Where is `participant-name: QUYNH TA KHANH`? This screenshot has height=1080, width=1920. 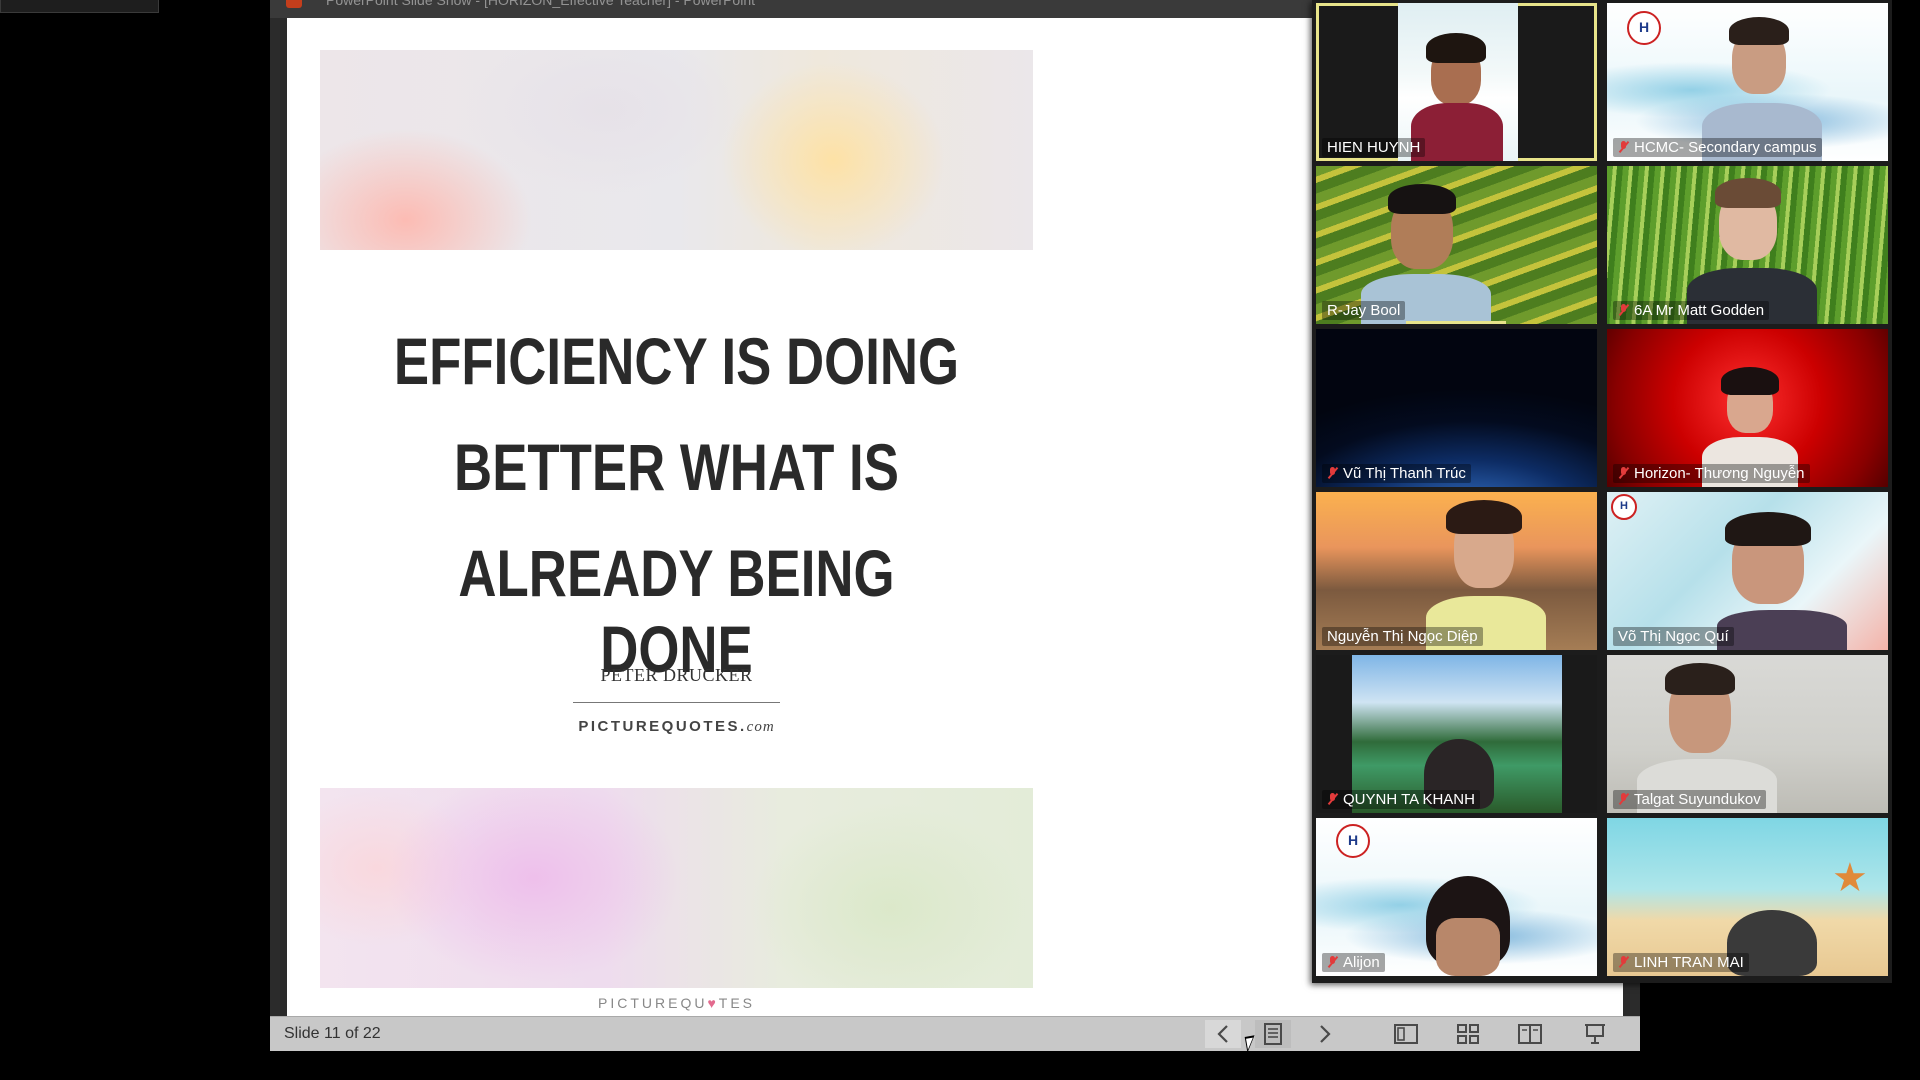
participant-name: QUYNH TA KHANH is located at coordinates (1401, 799).